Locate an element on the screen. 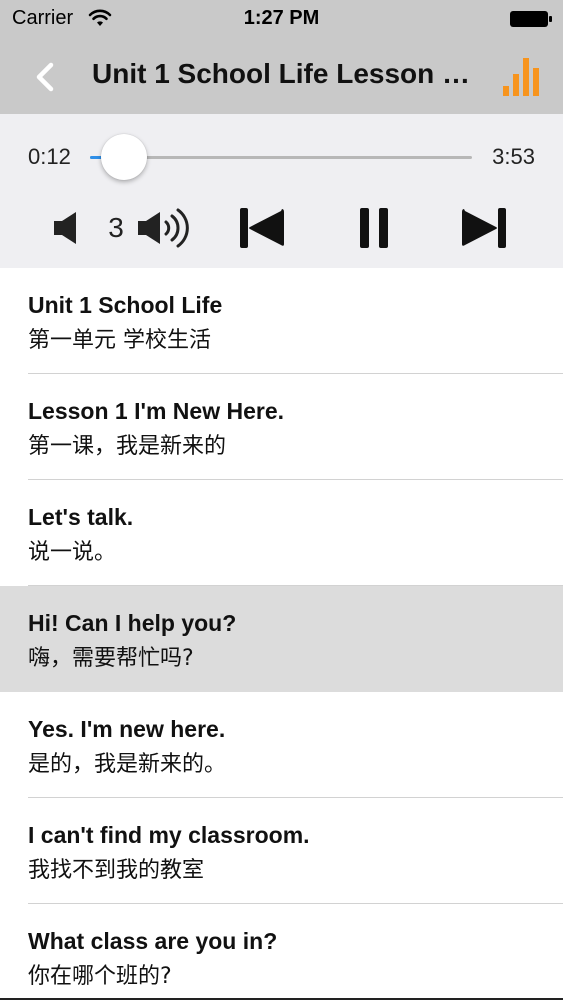  list-item: I can't find my classroom. 我找不到我的教室 is located at coordinates (281, 851).